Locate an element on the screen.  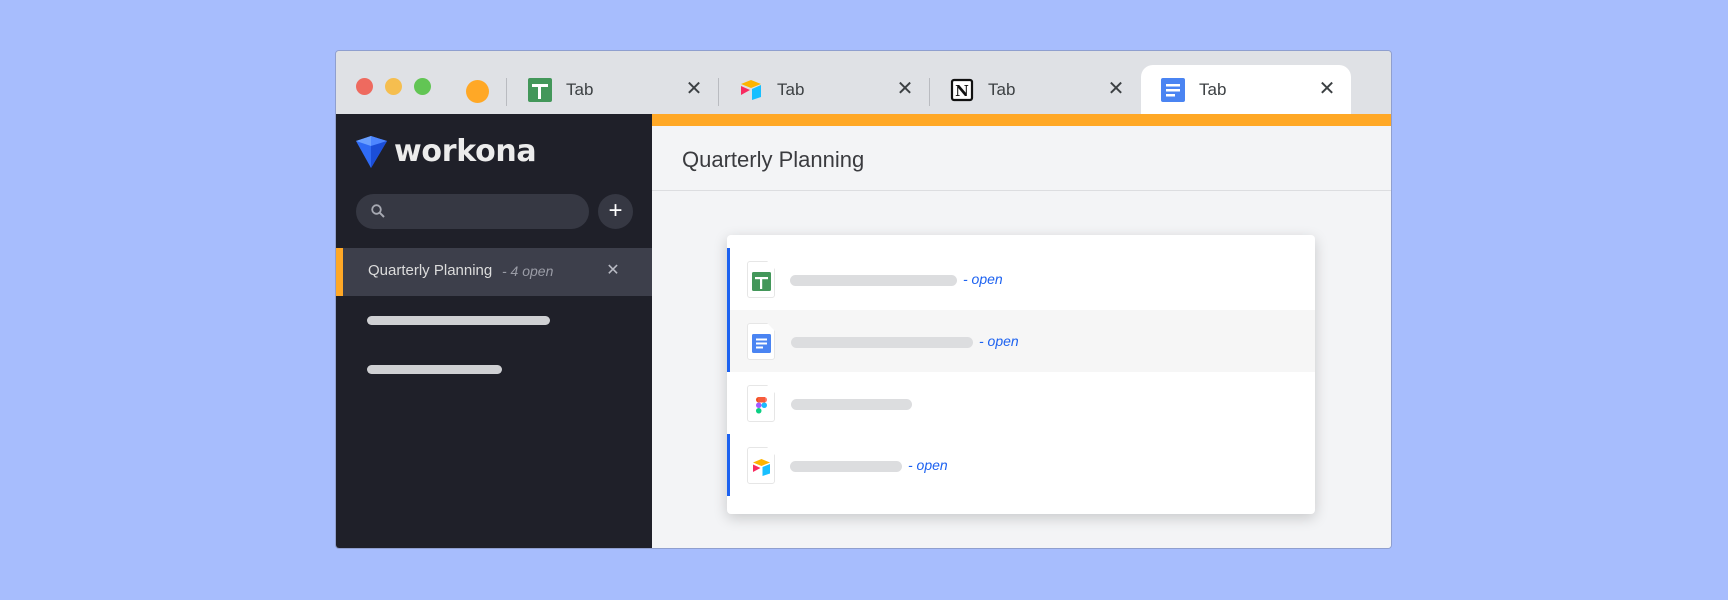
tab-sheets: Tab ✕ is located at coordinates (613, 89).